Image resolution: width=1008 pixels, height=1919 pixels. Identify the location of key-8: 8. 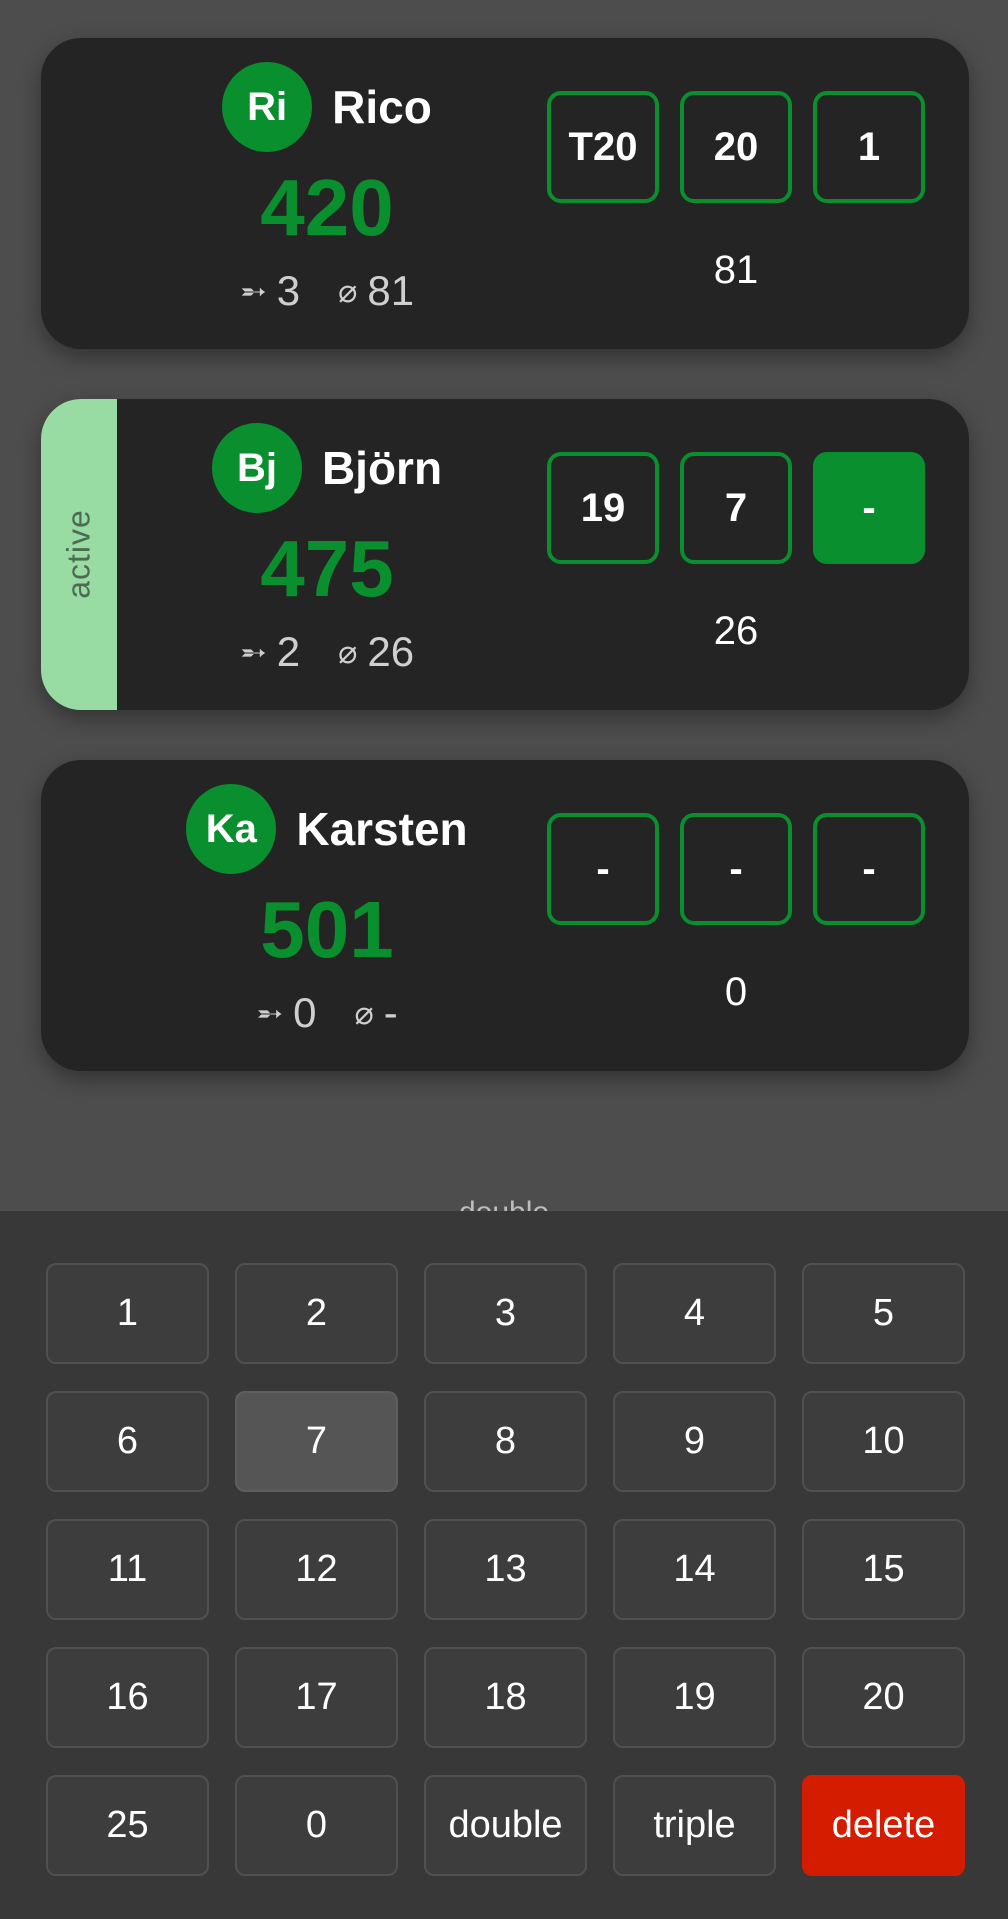
(505, 1441).